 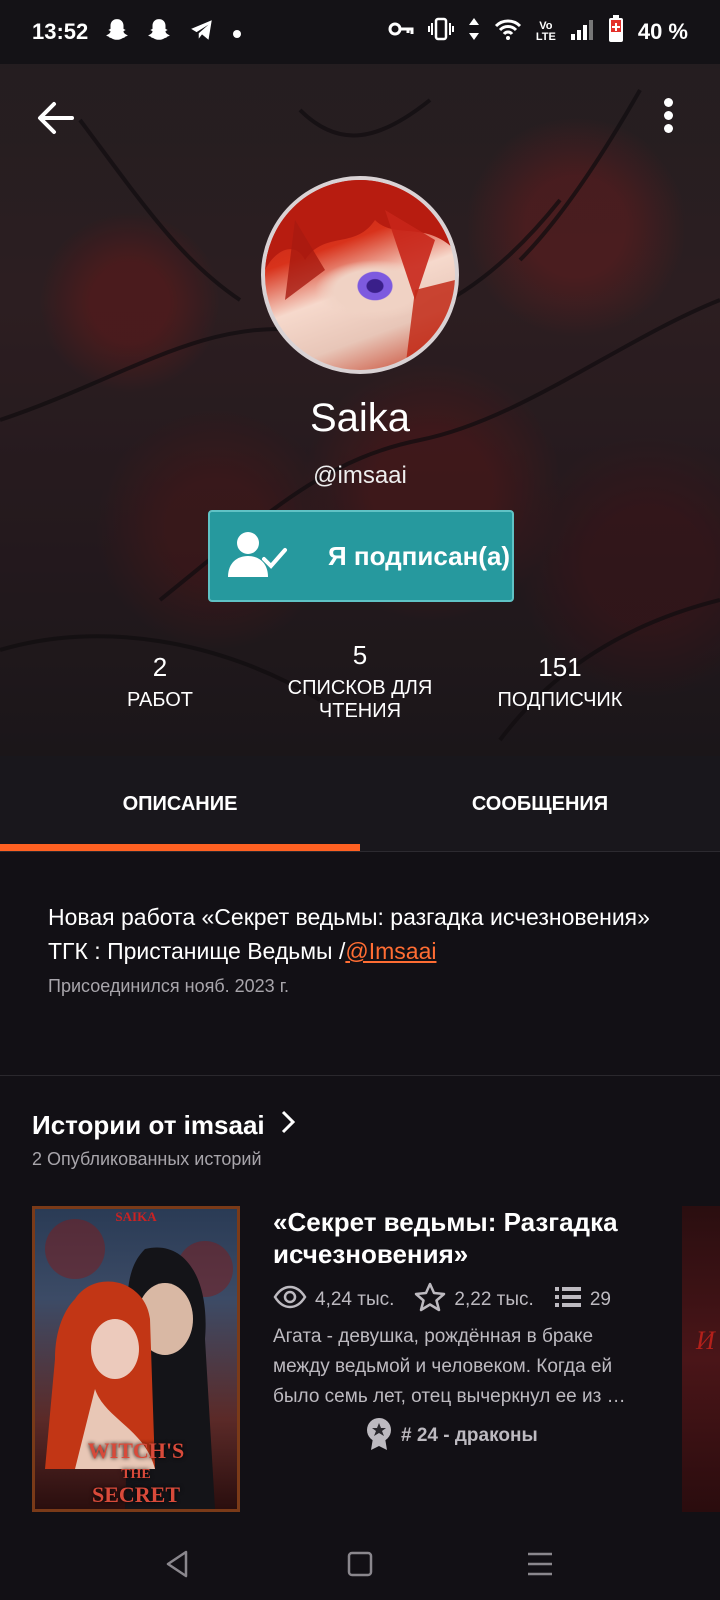 I want to click on profile-username: @imsaai, so click(x=360, y=475).